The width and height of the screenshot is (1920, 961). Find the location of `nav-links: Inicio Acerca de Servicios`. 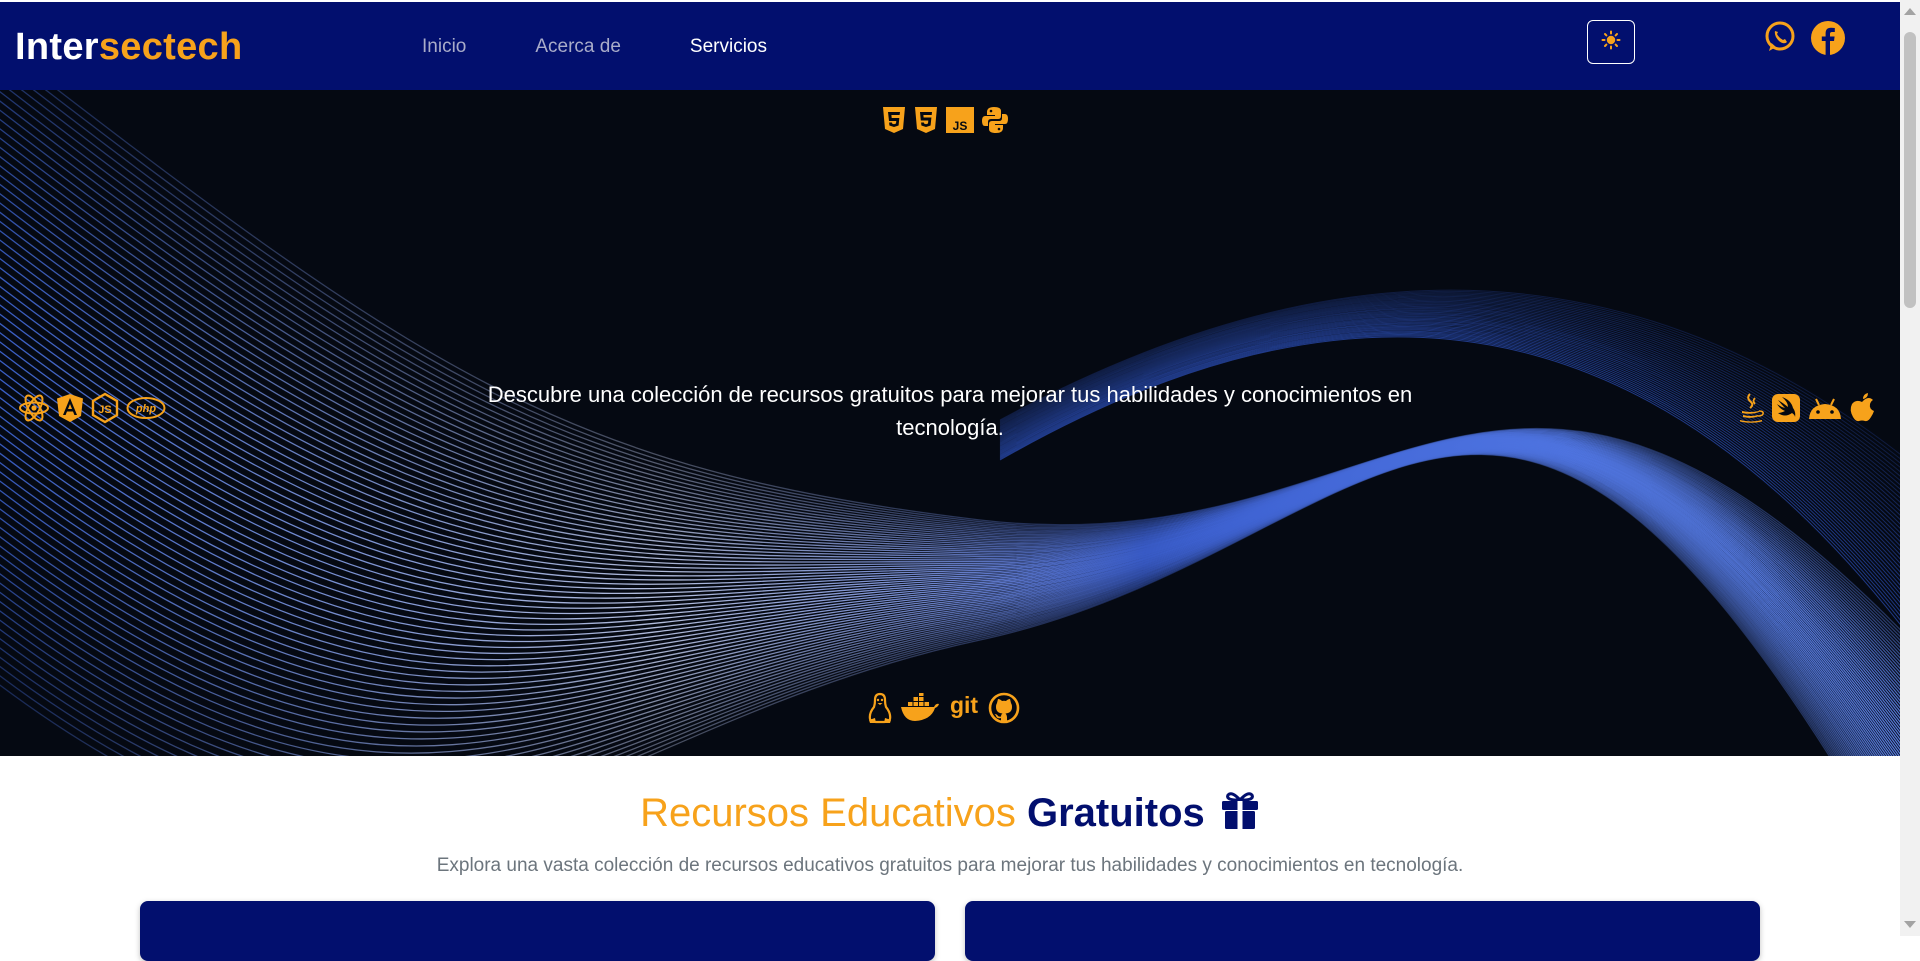

nav-links: Inicio Acerca de Servicios is located at coordinates (629, 47).